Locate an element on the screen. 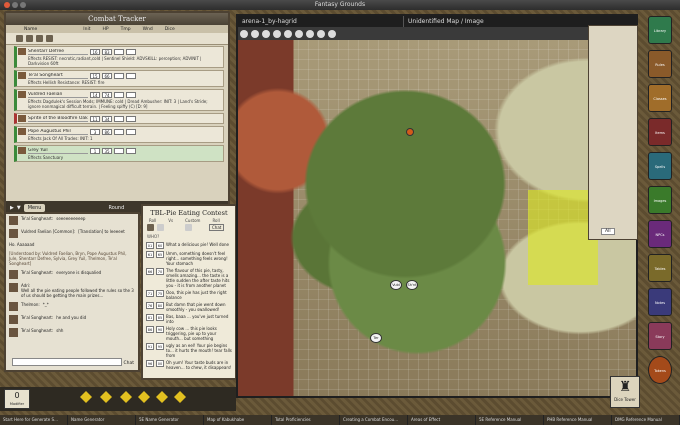 This screenshot has width=680, height=425. maximize-icon is located at coordinates (23, 5).